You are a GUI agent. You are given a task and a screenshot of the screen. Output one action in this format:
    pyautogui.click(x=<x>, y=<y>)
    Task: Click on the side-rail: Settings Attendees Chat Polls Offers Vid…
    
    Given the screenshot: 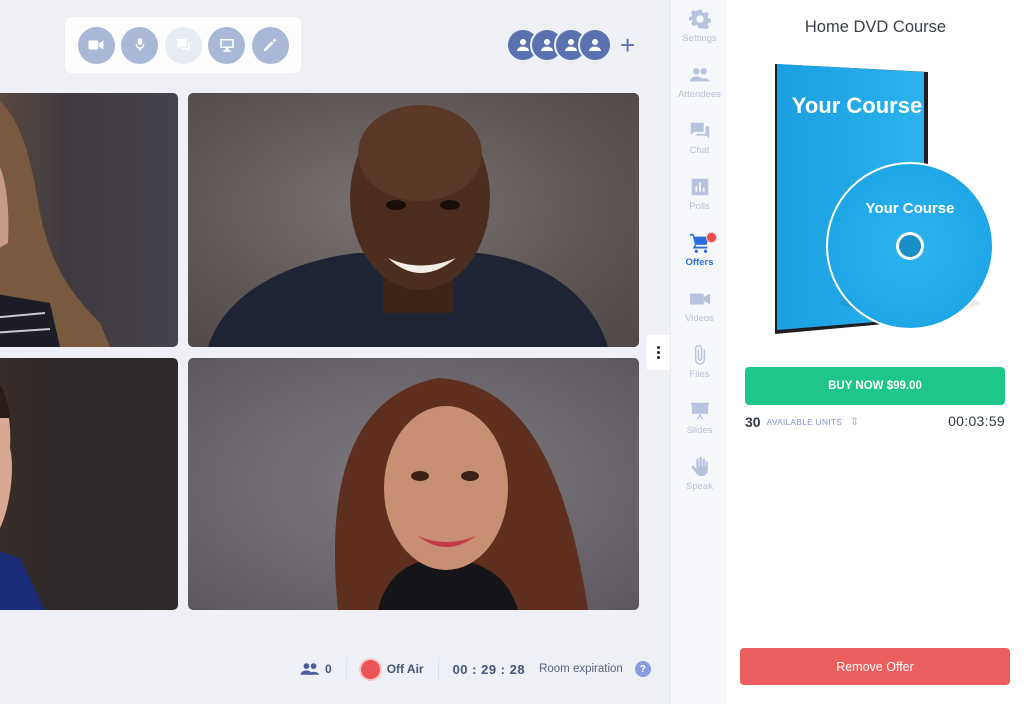 What is the action you would take?
    pyautogui.click(x=698, y=352)
    